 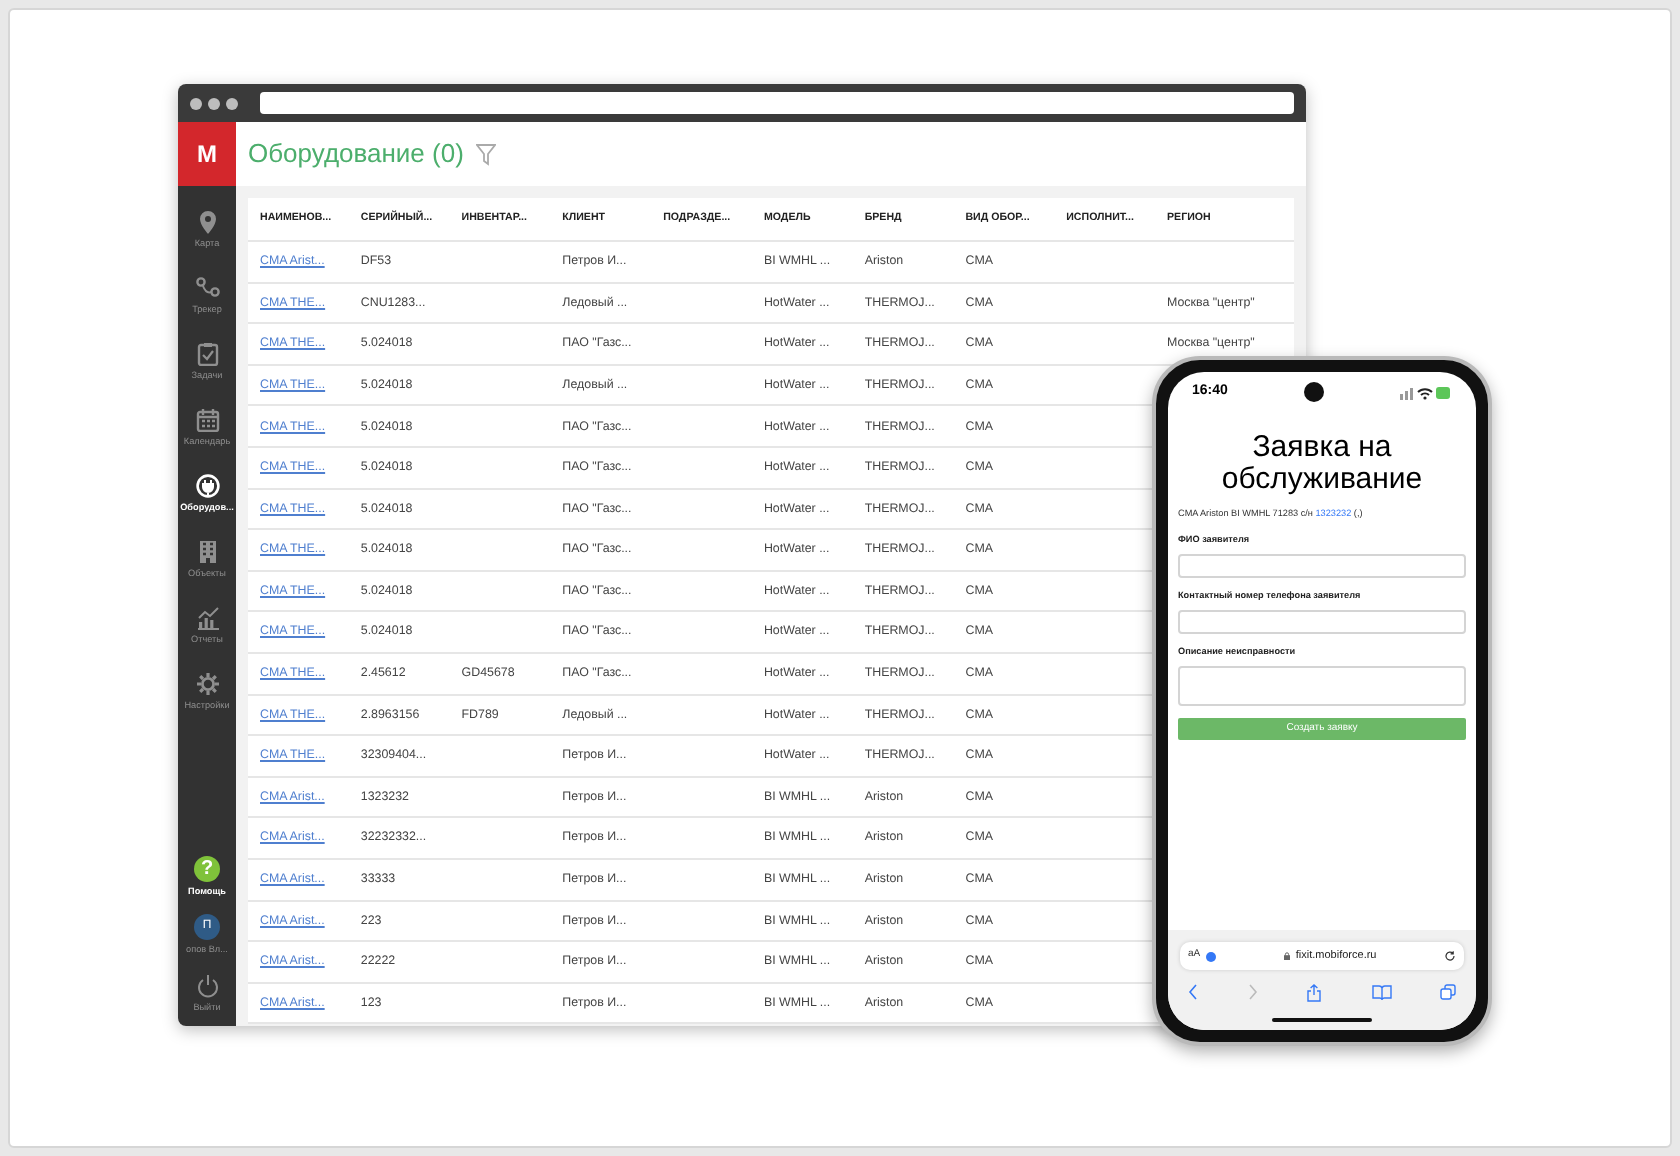 What do you see at coordinates (1313, 392) in the screenshot?
I see `camera-icon` at bounding box center [1313, 392].